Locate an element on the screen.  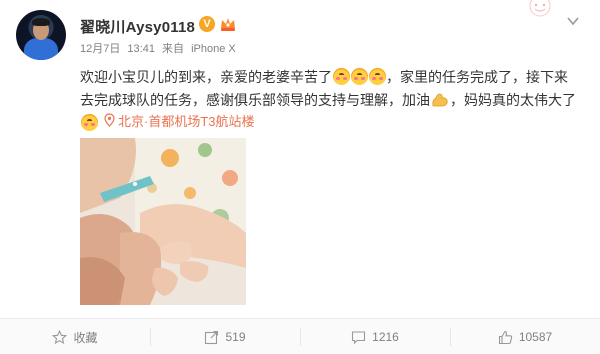
repost-icon is located at coordinates (212, 337).